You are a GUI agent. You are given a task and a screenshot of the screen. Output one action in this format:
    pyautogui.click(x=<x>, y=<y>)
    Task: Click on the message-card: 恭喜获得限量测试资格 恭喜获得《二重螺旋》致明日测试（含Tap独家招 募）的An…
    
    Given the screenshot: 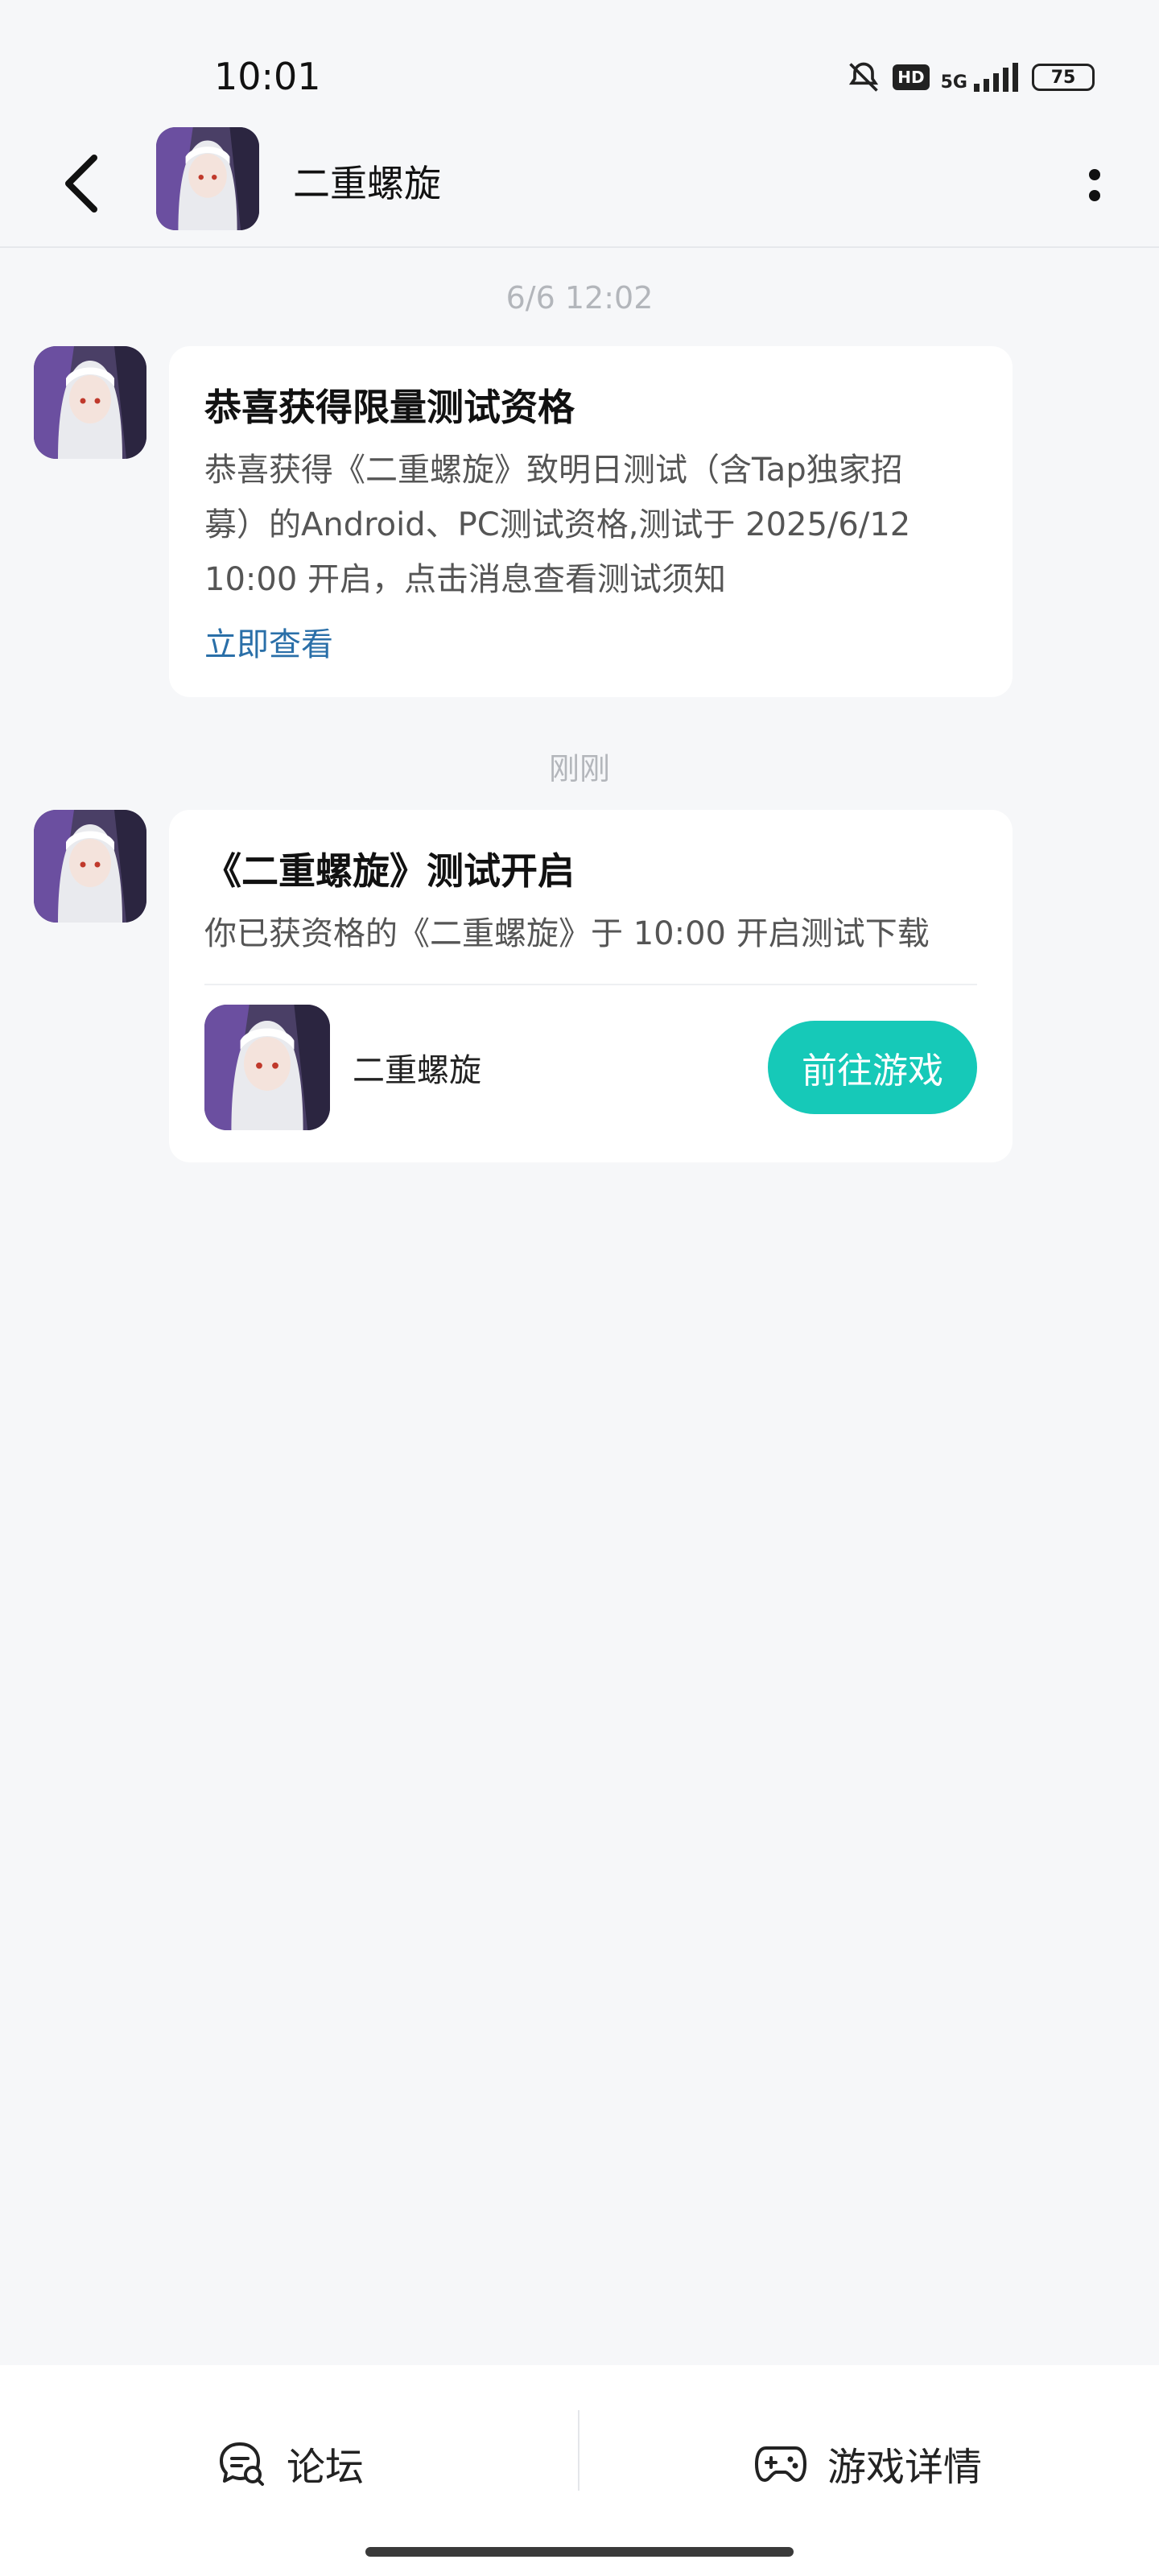 What is the action you would take?
    pyautogui.click(x=591, y=521)
    